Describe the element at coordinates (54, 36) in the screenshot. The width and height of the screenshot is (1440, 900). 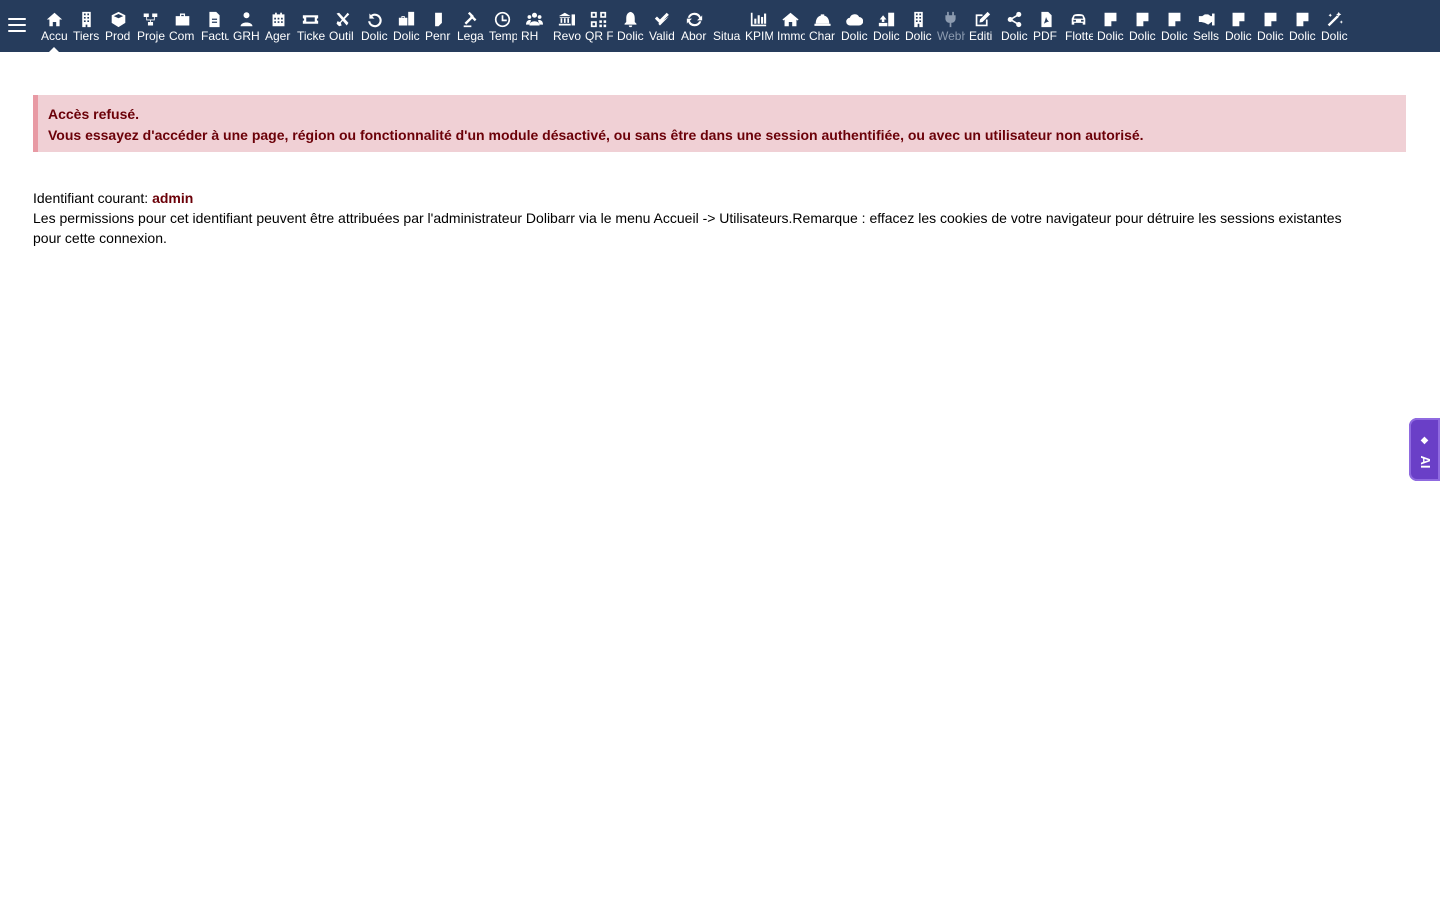
I see `menu-item-label: Accu` at that location.